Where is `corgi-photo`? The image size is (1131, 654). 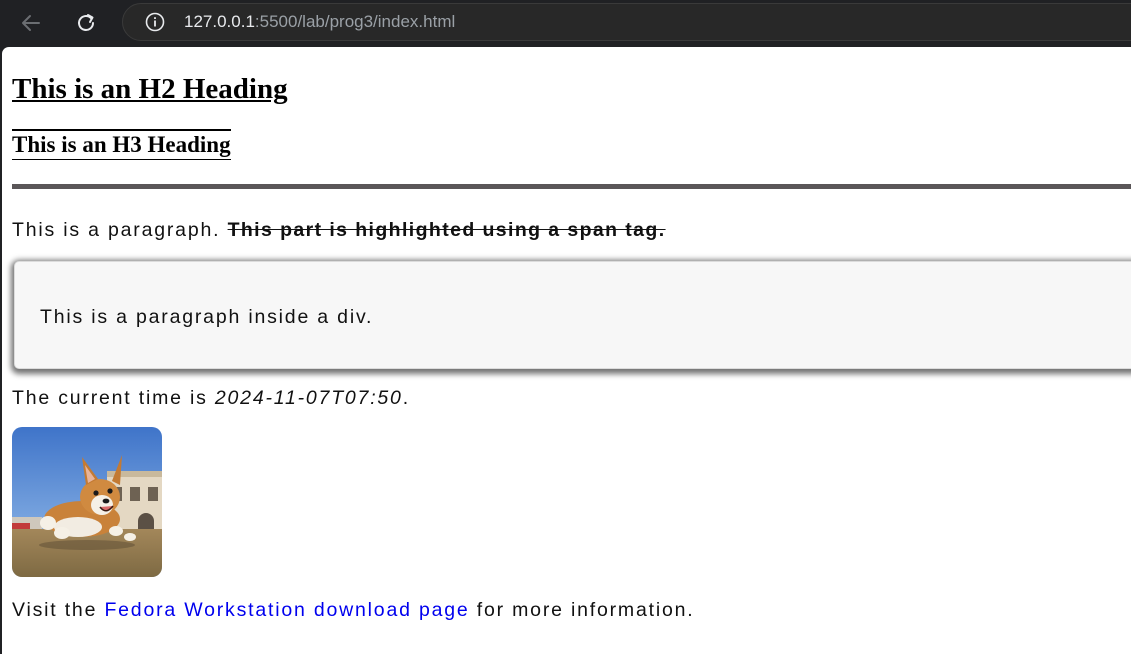
corgi-photo is located at coordinates (87, 502).